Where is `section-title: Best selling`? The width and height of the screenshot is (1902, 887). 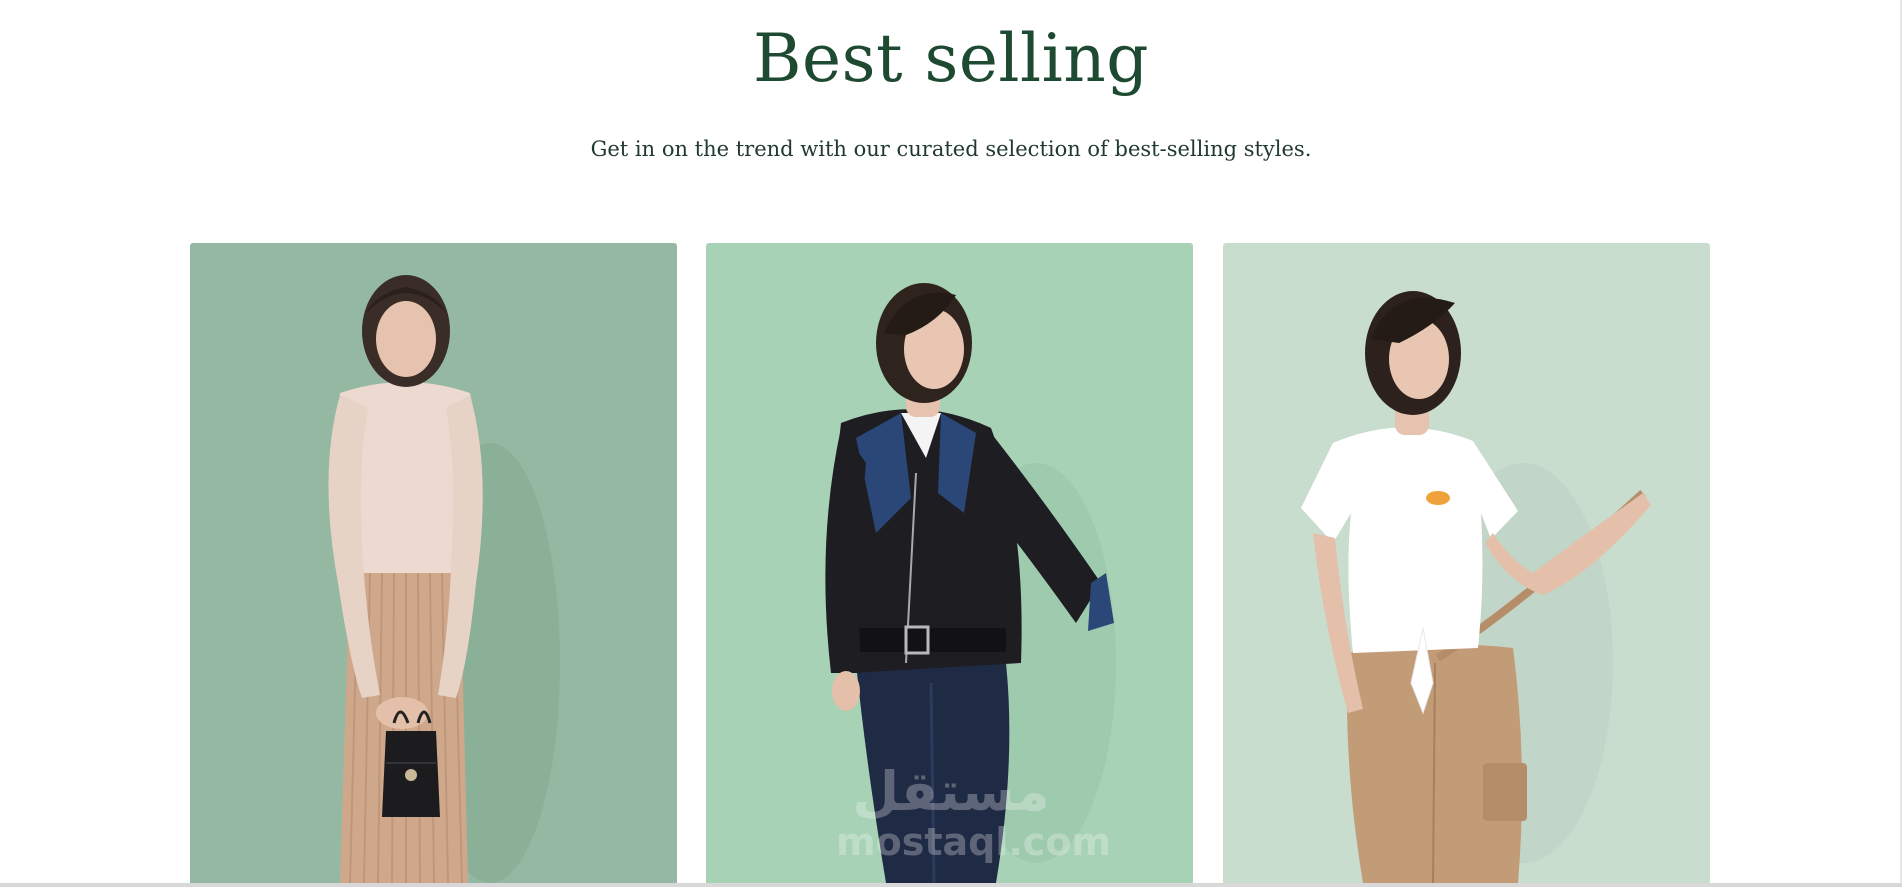 section-title: Best selling is located at coordinates (951, 58).